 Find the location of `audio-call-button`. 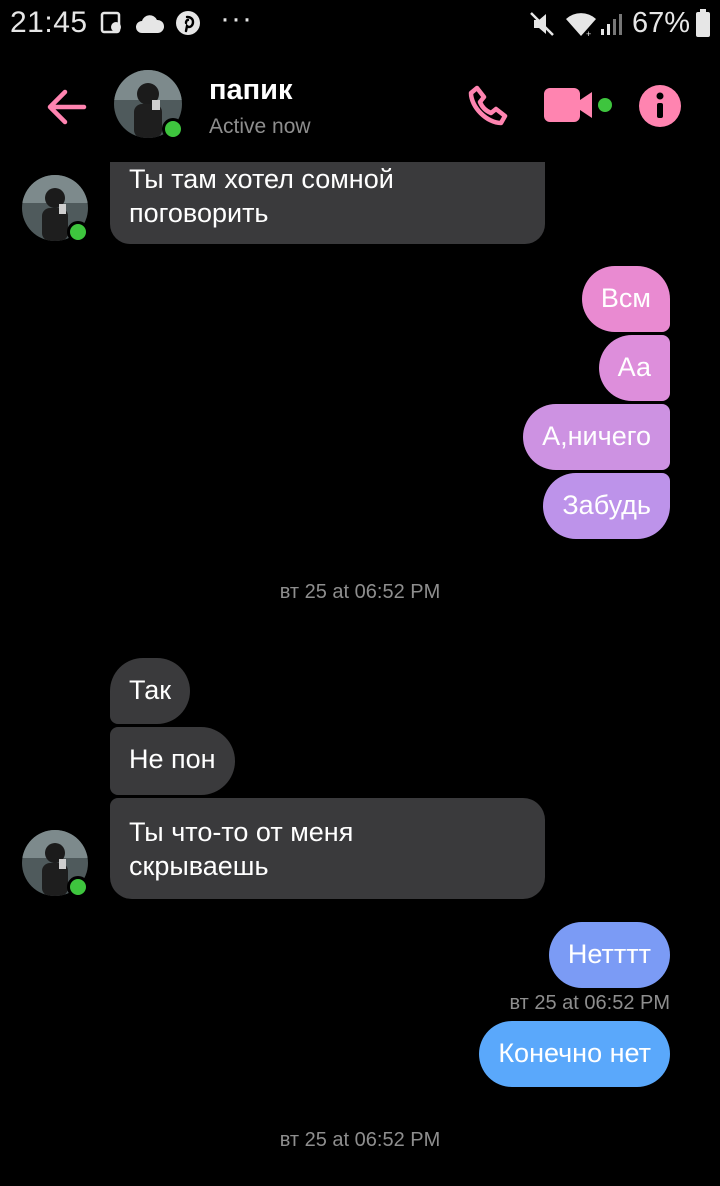

audio-call-button is located at coordinates (489, 108).